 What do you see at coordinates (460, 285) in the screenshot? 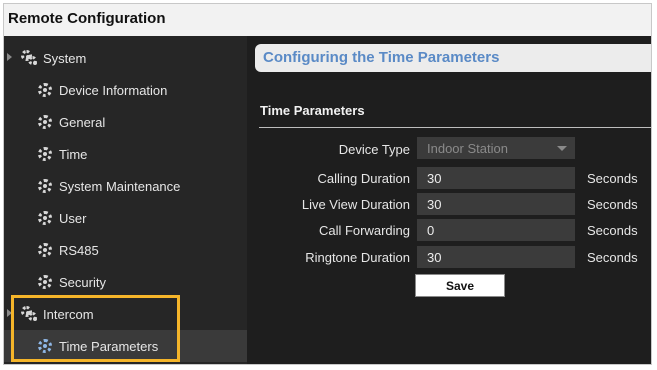
I see `save-button: Save` at bounding box center [460, 285].